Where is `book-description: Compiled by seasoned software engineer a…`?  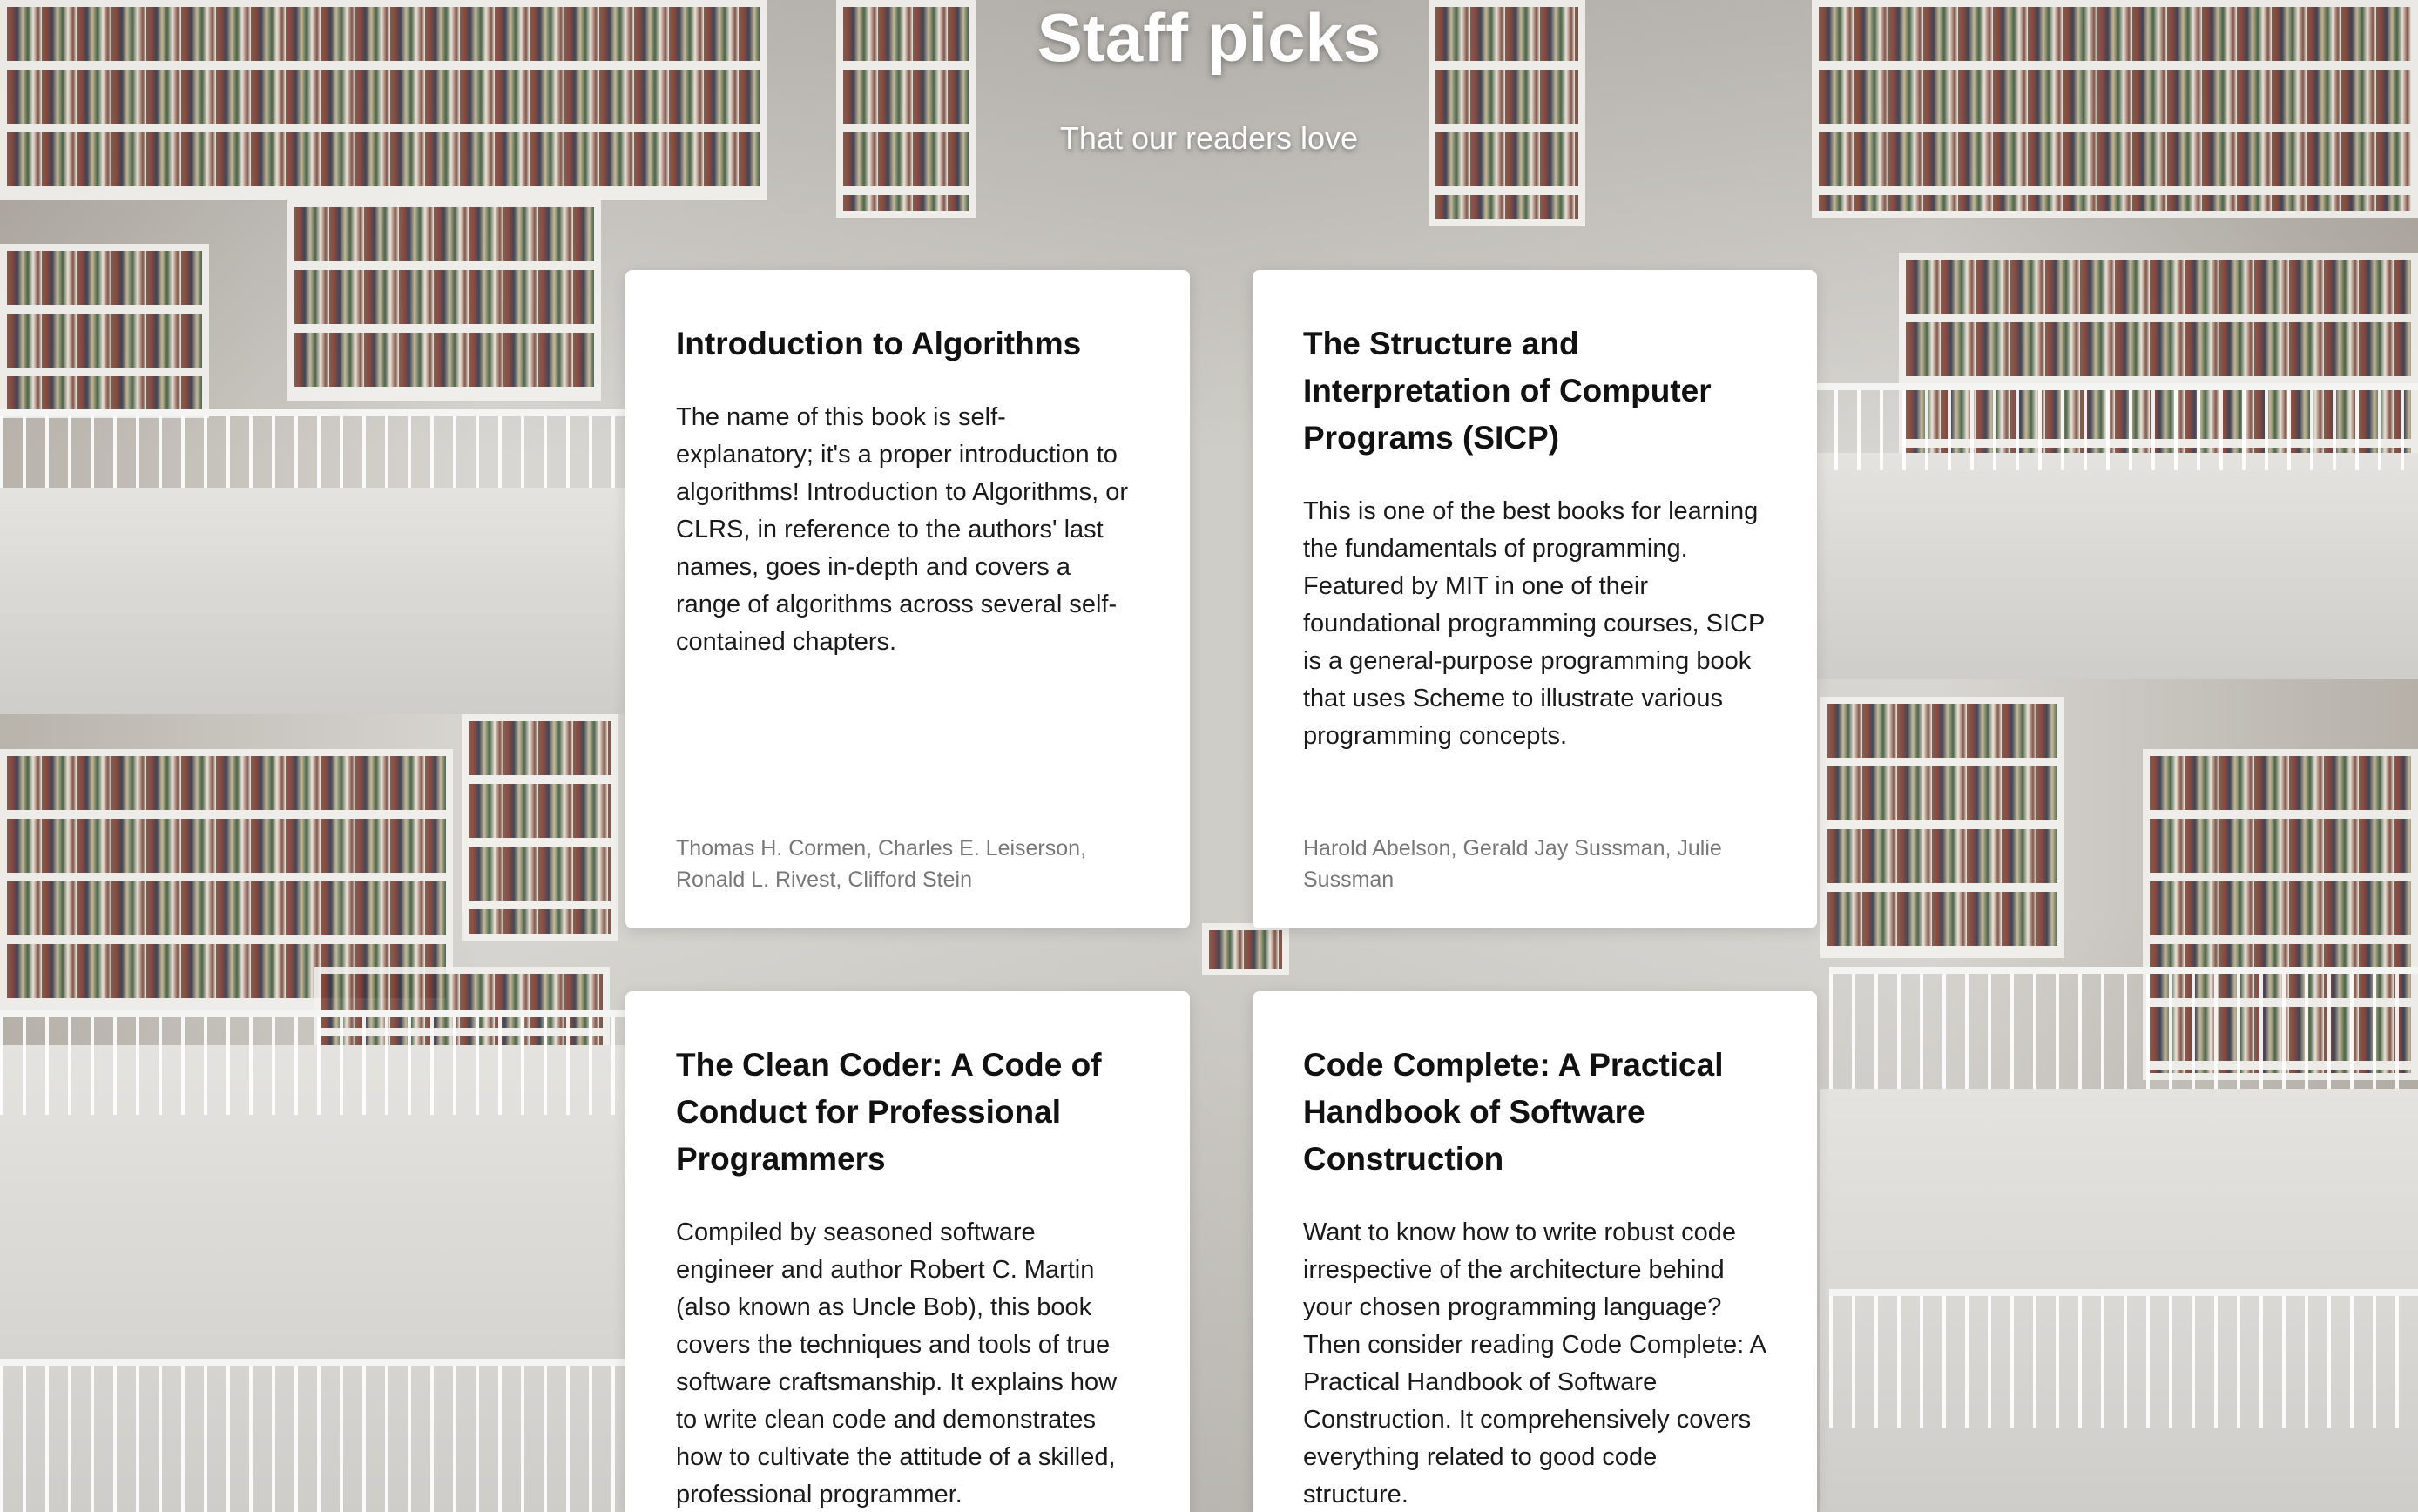
book-description: Compiled by seasoned software engineer a… is located at coordinates (897, 1363).